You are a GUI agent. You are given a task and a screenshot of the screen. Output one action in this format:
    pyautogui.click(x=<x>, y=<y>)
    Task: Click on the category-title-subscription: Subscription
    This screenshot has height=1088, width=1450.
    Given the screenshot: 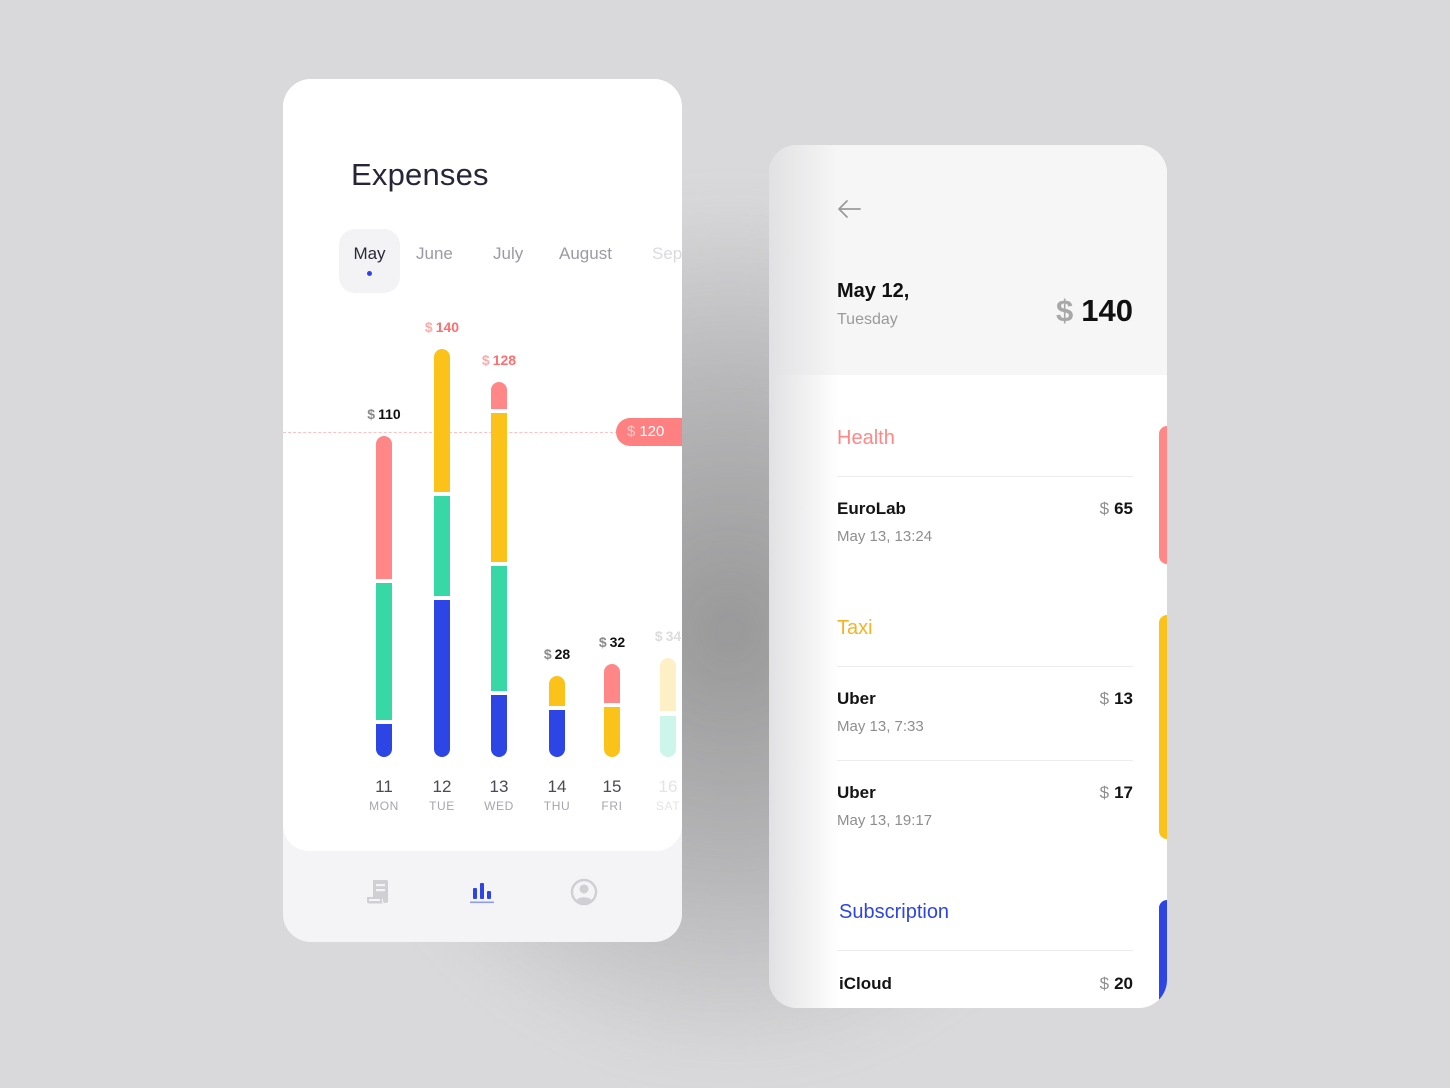 What is the action you would take?
    pyautogui.click(x=894, y=912)
    